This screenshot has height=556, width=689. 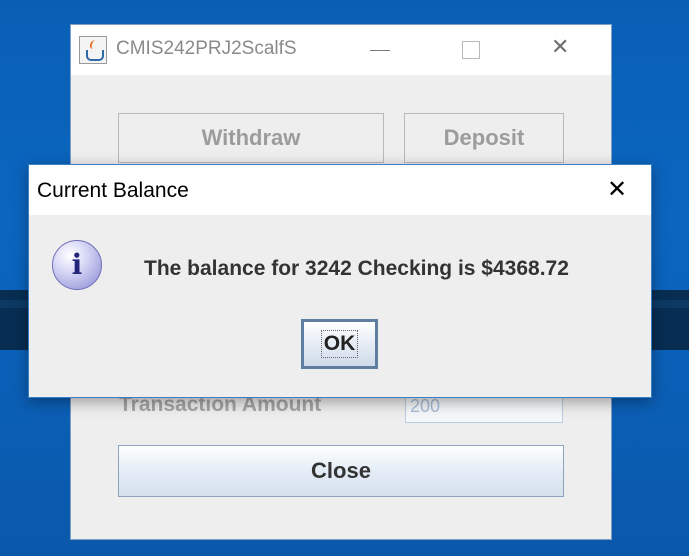 I want to click on minimize-icon, so click(x=380, y=50).